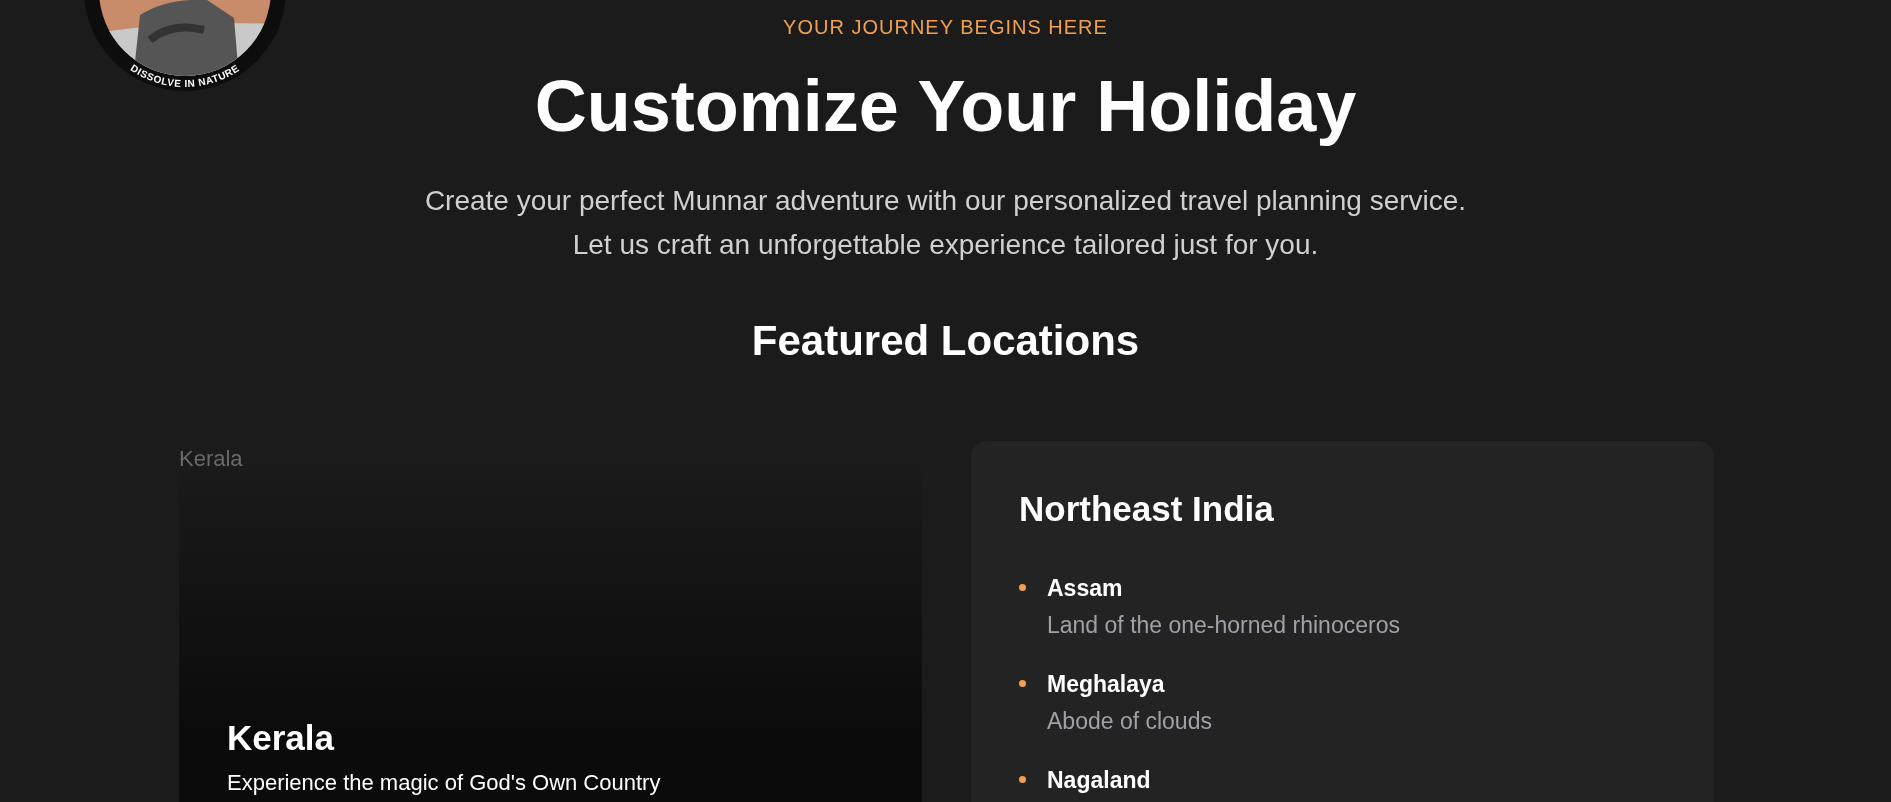 This screenshot has height=802, width=1891. What do you see at coordinates (945, 201) in the screenshot?
I see `subtitle-text: Create your perfect Munnar adventure with our personalized travel planning service.` at bounding box center [945, 201].